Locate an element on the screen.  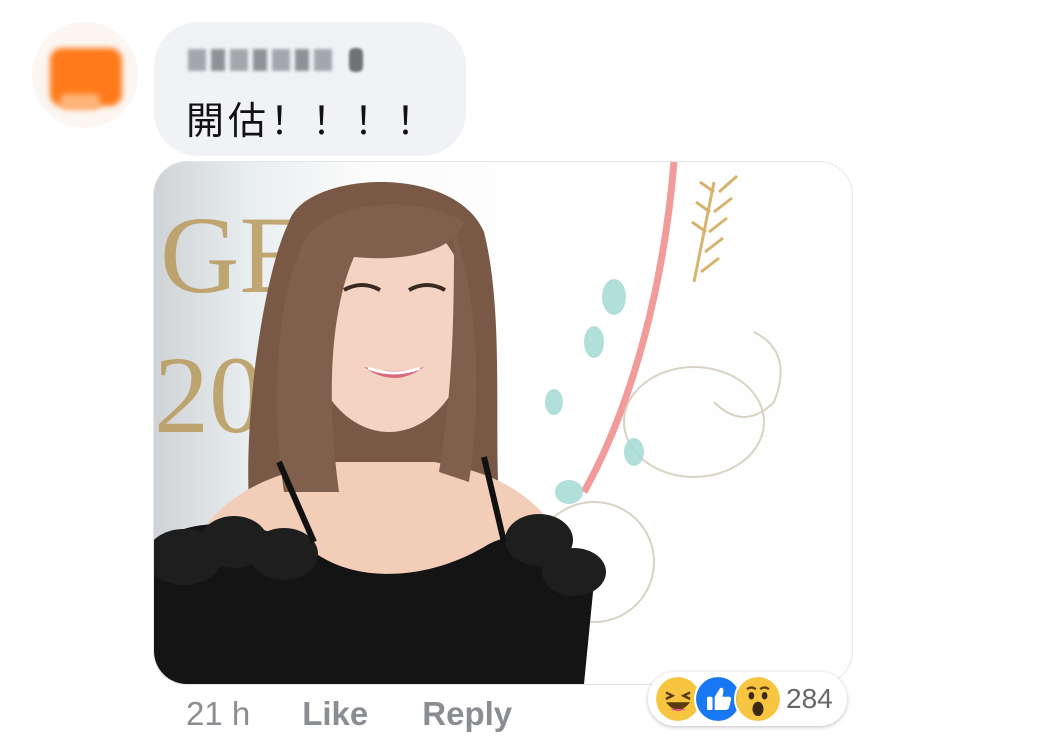
like-button: Like is located at coordinates (335, 714).